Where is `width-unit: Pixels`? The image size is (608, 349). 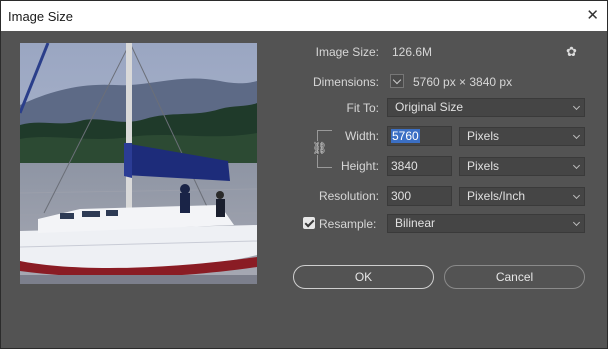
width-unit: Pixels is located at coordinates (483, 136).